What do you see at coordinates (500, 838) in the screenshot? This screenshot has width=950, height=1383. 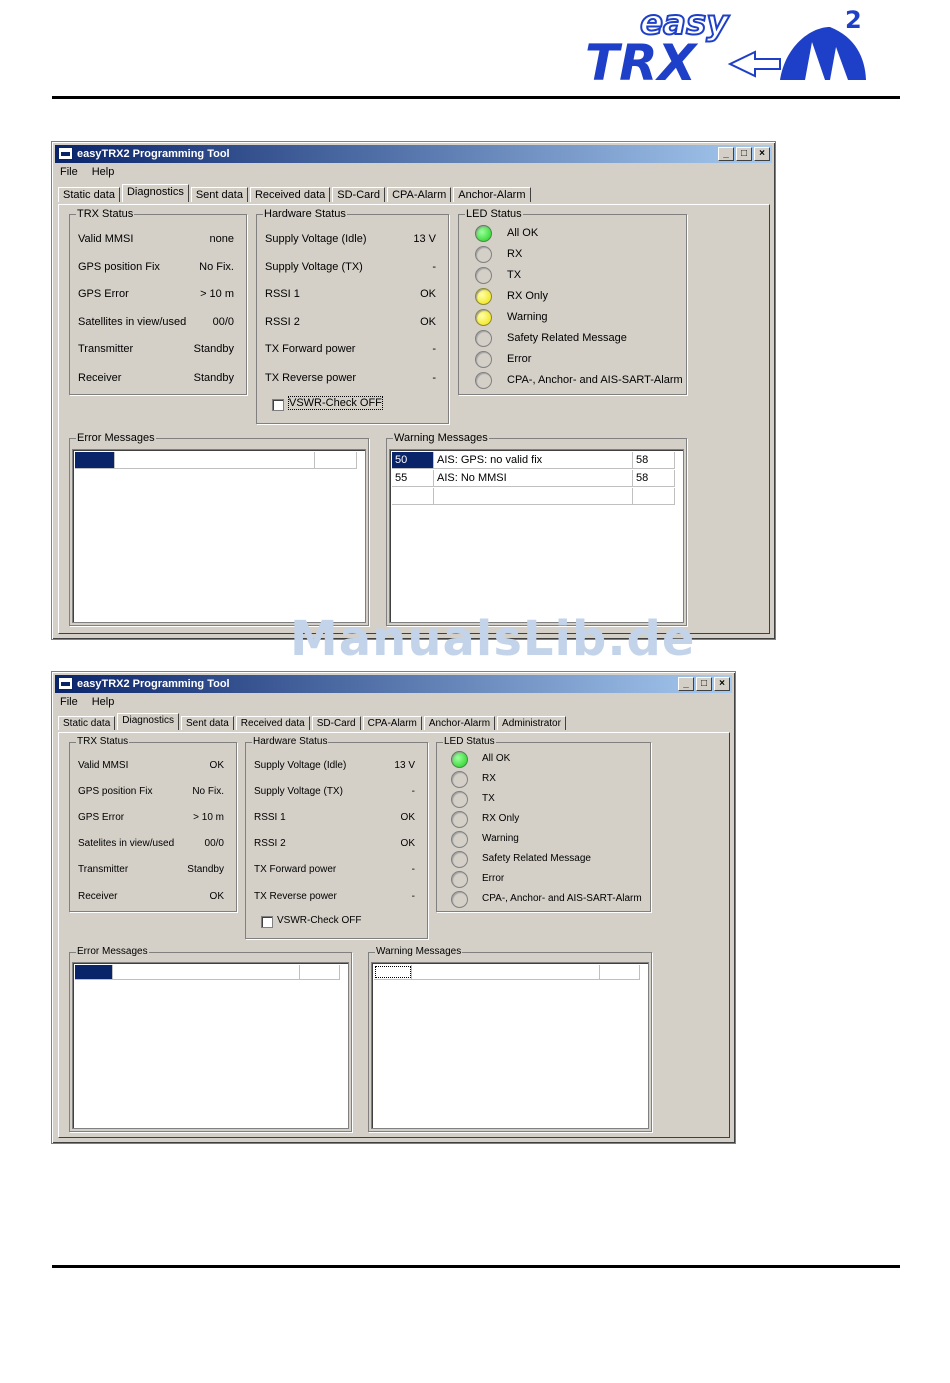 I see `led-label: Warning` at bounding box center [500, 838].